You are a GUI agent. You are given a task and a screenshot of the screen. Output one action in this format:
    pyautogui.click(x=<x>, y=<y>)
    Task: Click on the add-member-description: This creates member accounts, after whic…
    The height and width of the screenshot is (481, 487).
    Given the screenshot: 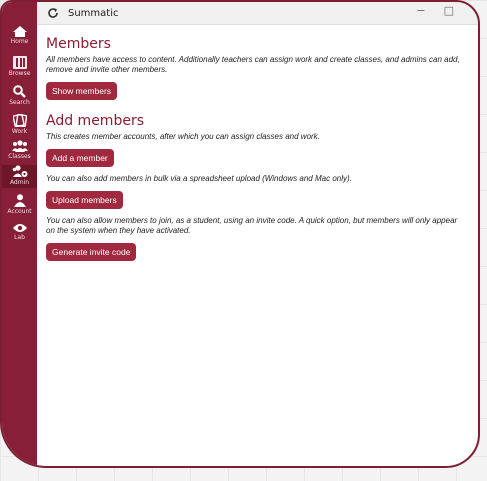 What is the action you would take?
    pyautogui.click(x=183, y=136)
    